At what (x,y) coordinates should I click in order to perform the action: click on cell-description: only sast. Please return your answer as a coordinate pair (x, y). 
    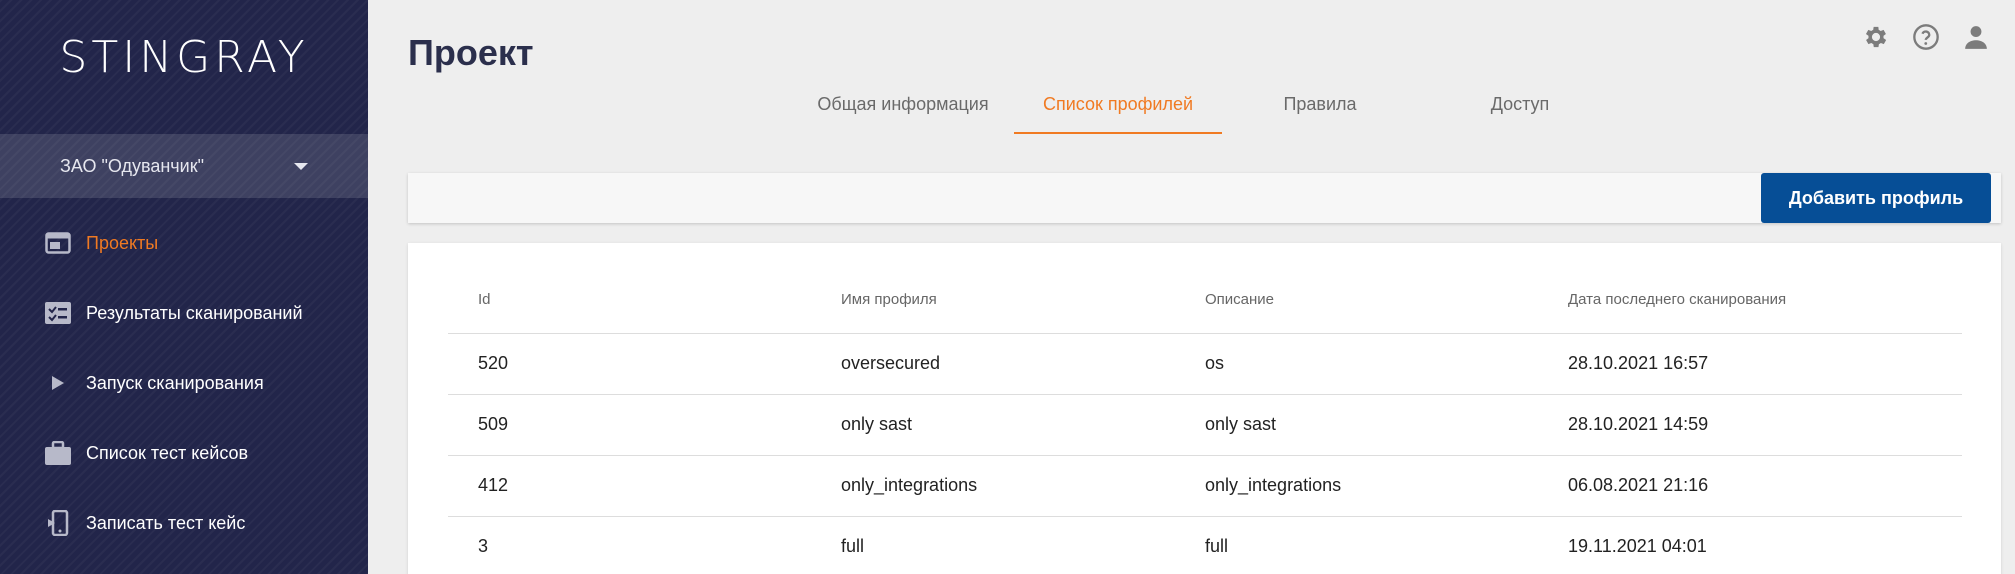
    Looking at the image, I should click on (1356, 425).